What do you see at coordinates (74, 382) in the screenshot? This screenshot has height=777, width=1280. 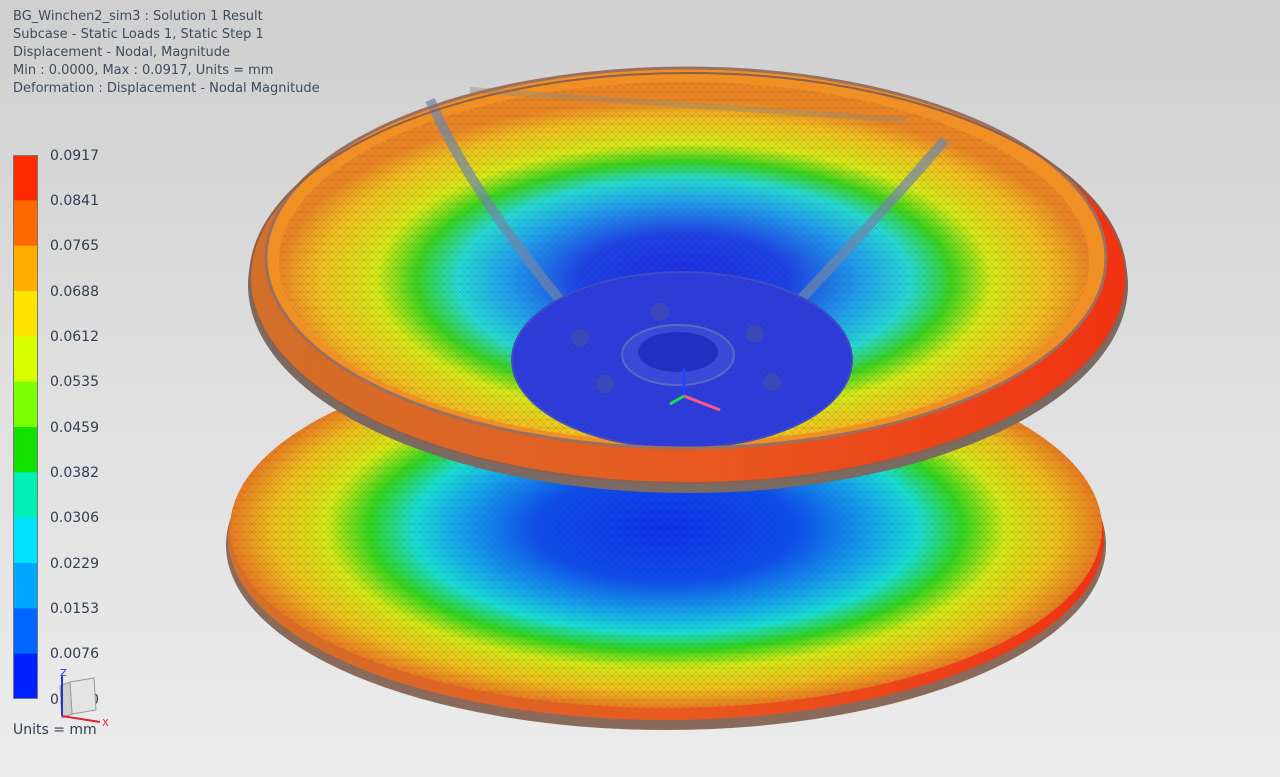 I see `legend-tick: 0.0535` at bounding box center [74, 382].